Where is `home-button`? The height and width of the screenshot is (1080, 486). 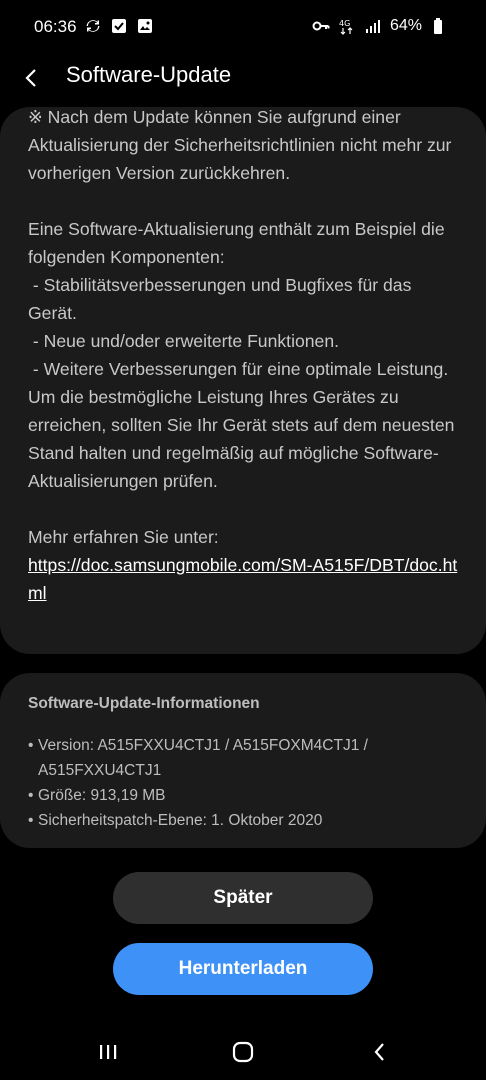 home-button is located at coordinates (243, 1052).